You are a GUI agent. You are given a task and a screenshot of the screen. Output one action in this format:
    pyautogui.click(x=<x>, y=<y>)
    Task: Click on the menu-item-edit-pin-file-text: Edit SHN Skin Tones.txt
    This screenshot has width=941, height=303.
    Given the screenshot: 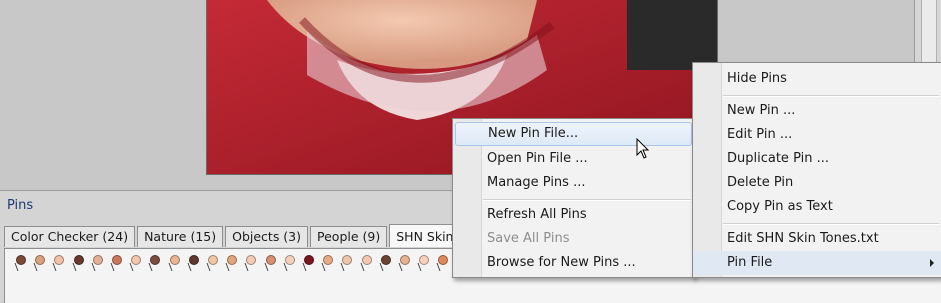 What is the action you would take?
    pyautogui.click(x=817, y=239)
    